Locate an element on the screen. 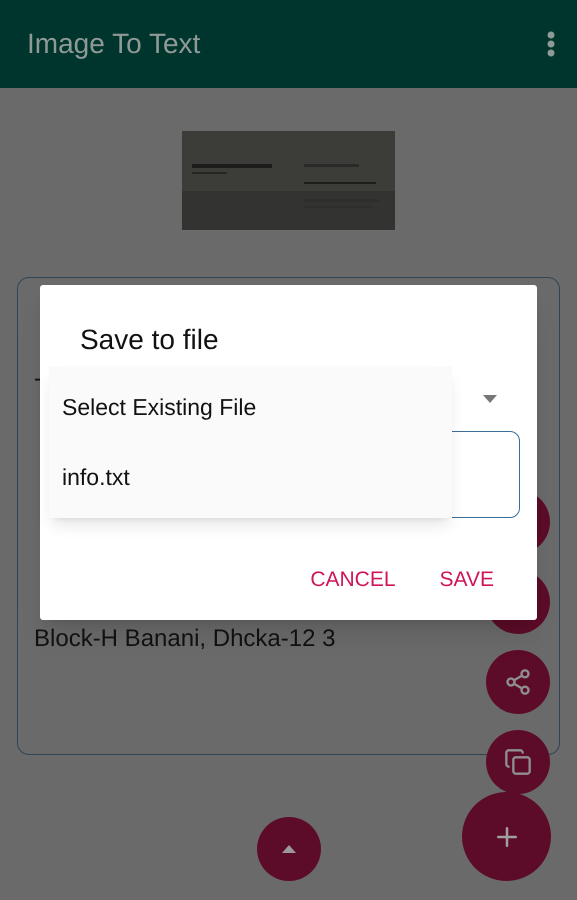 The image size is (577, 900). text-line: Block-H Banani, Dhcka-12 3 is located at coordinates (185, 639).